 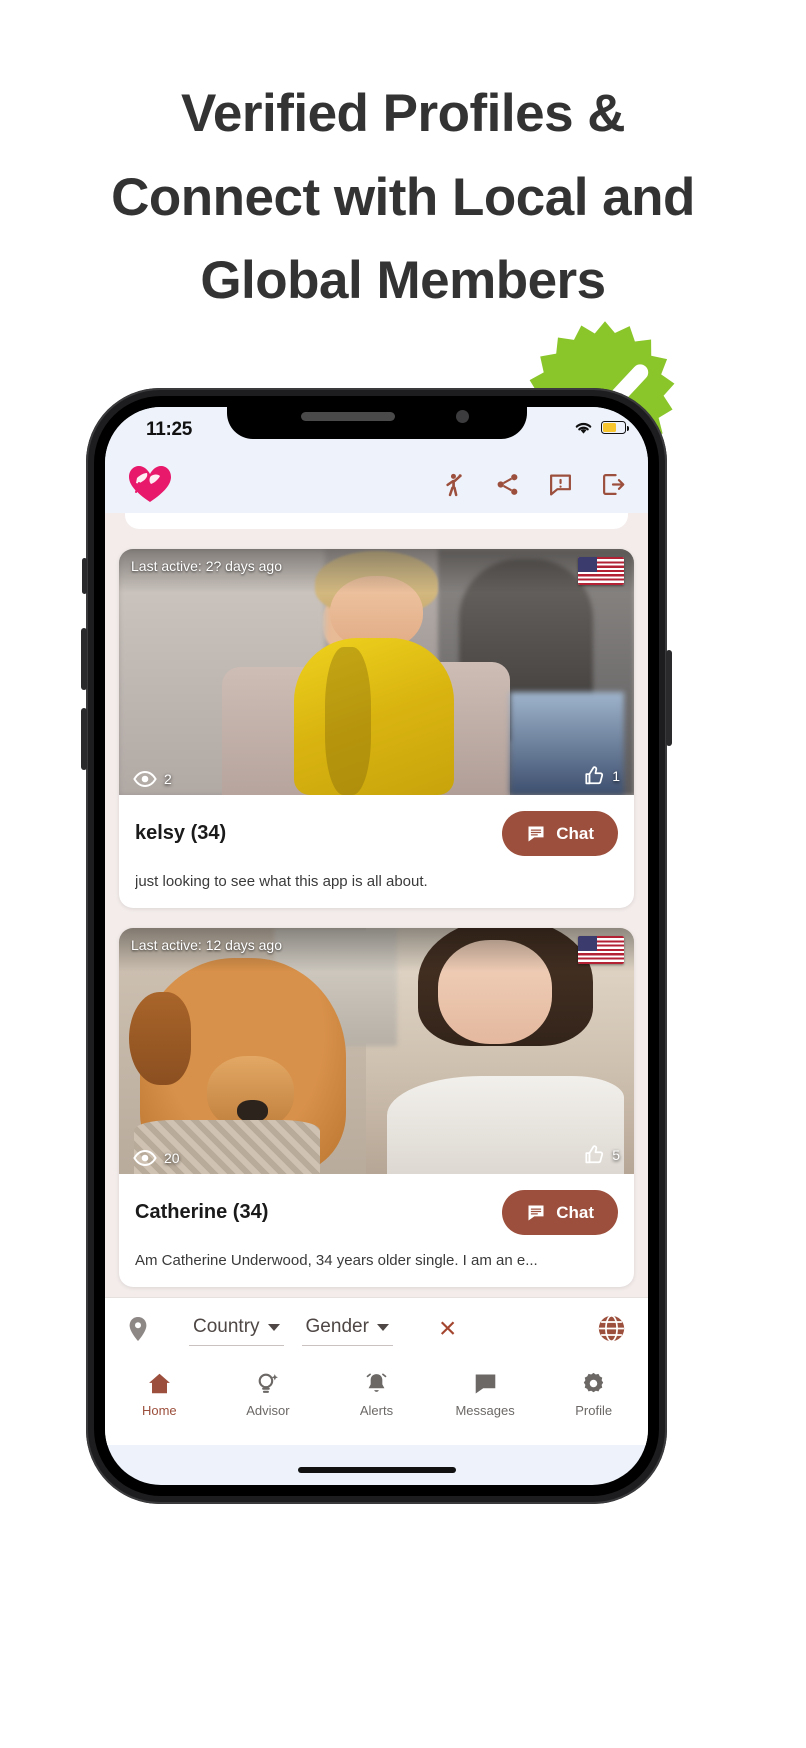 I want to click on gender-filter-dropdown: Gender, so click(x=347, y=1328).